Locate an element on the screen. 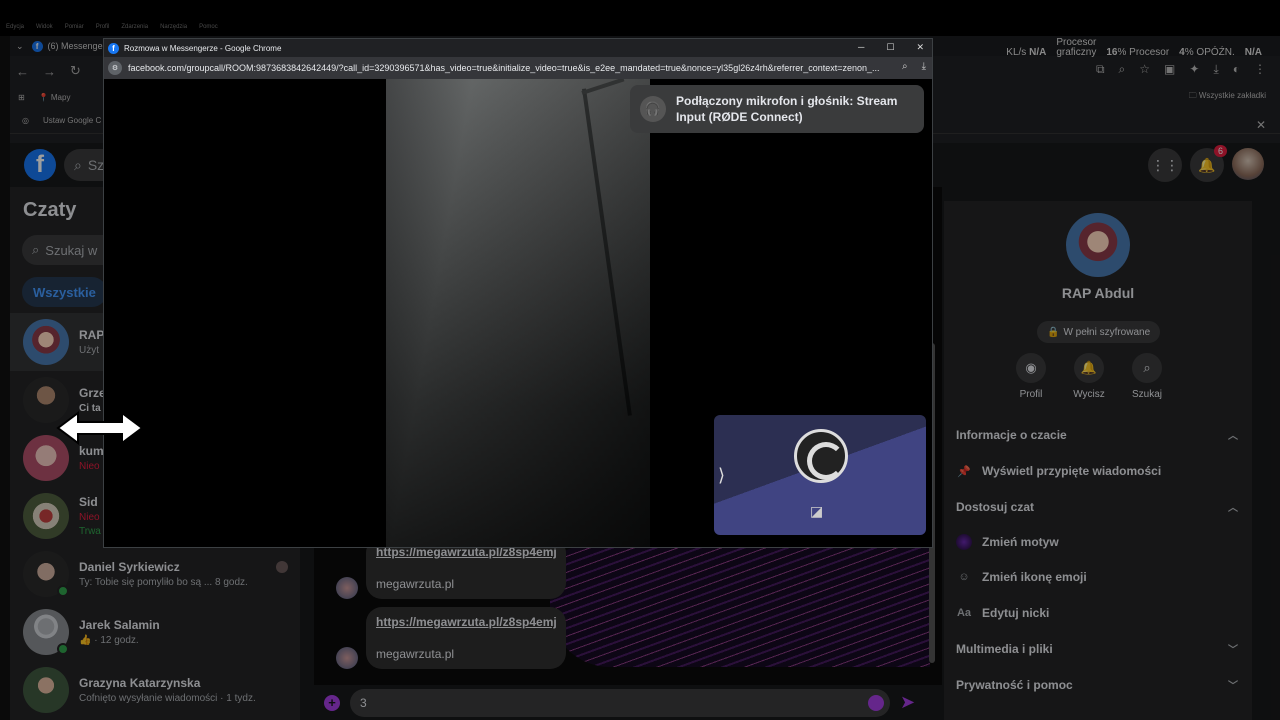 The width and height of the screenshot is (1280, 720). os-menu-item: Edycja is located at coordinates (15, 29).